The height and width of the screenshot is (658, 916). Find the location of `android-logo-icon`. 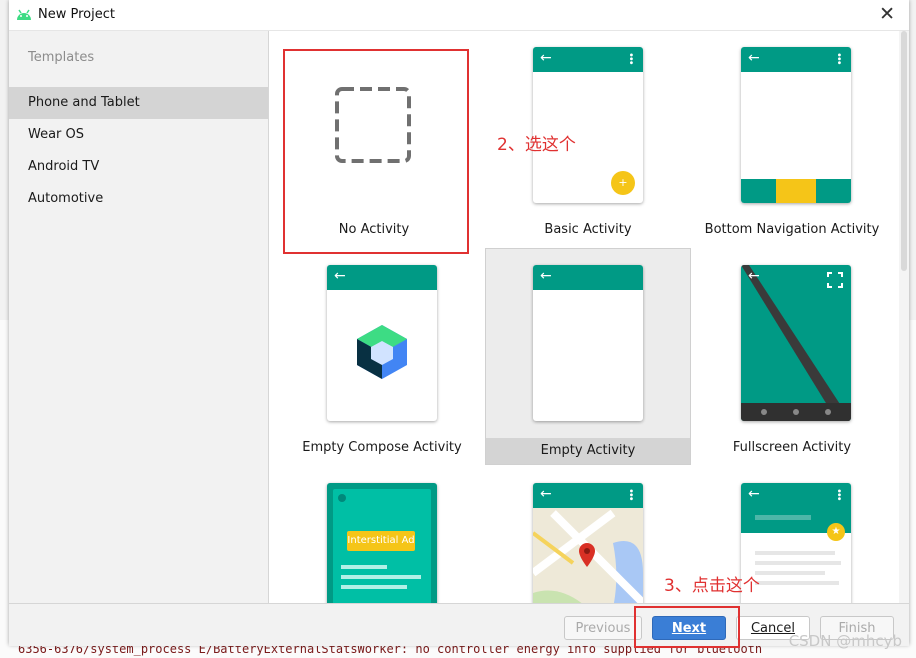

android-logo-icon is located at coordinates (24, 14).